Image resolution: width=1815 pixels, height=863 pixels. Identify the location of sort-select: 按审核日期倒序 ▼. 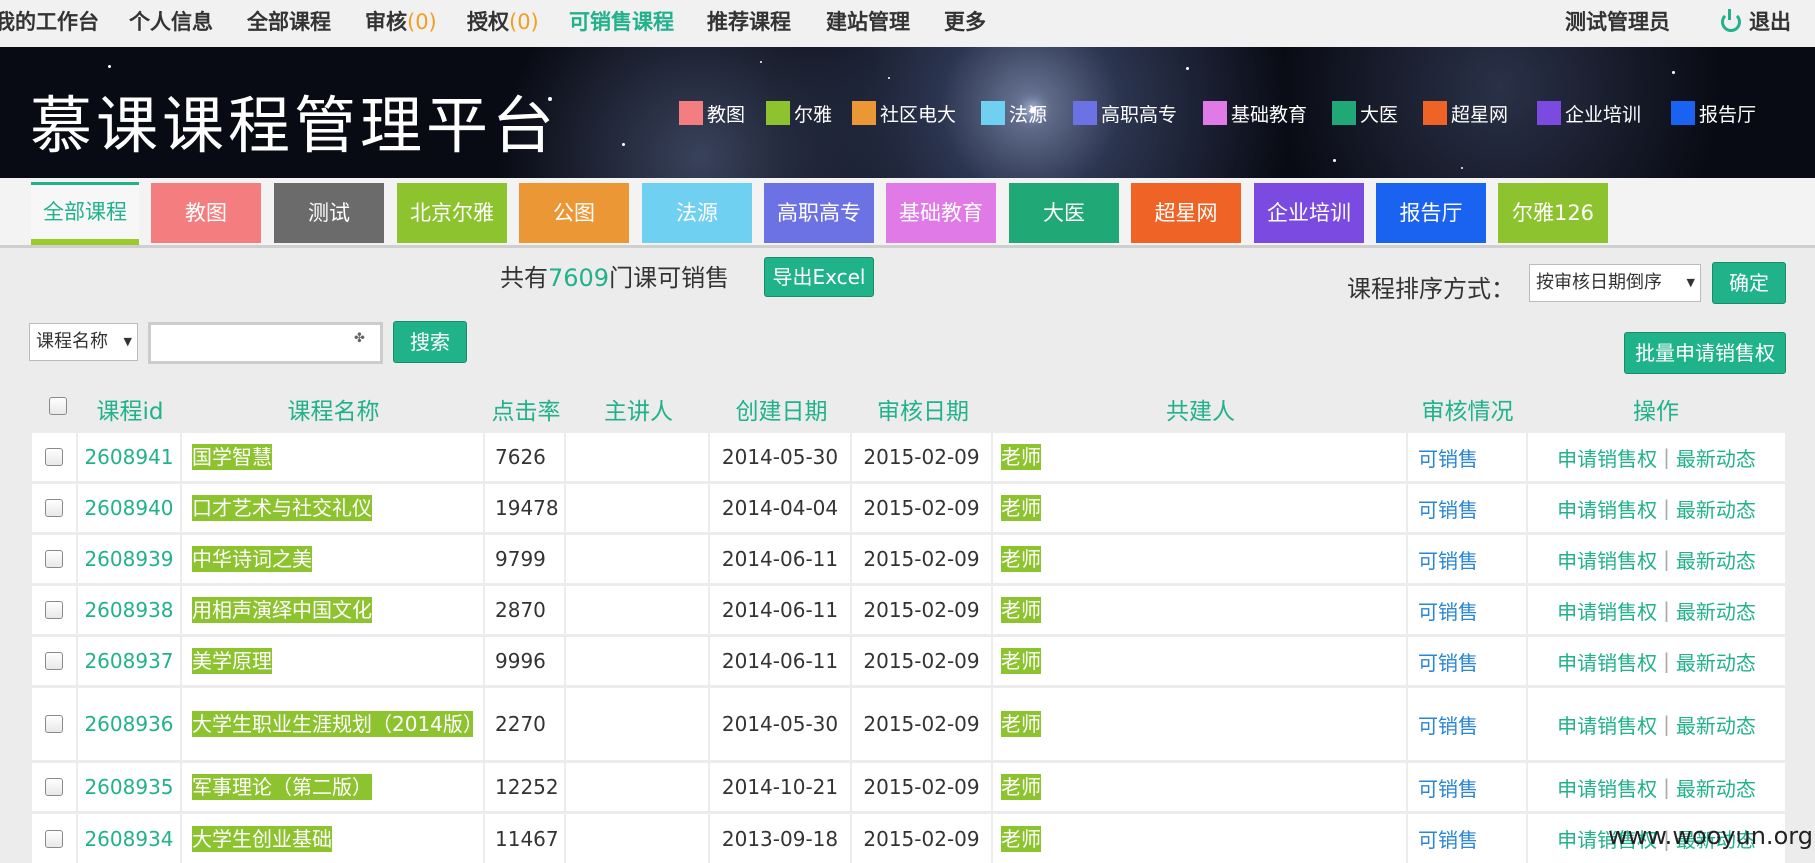
(1615, 283).